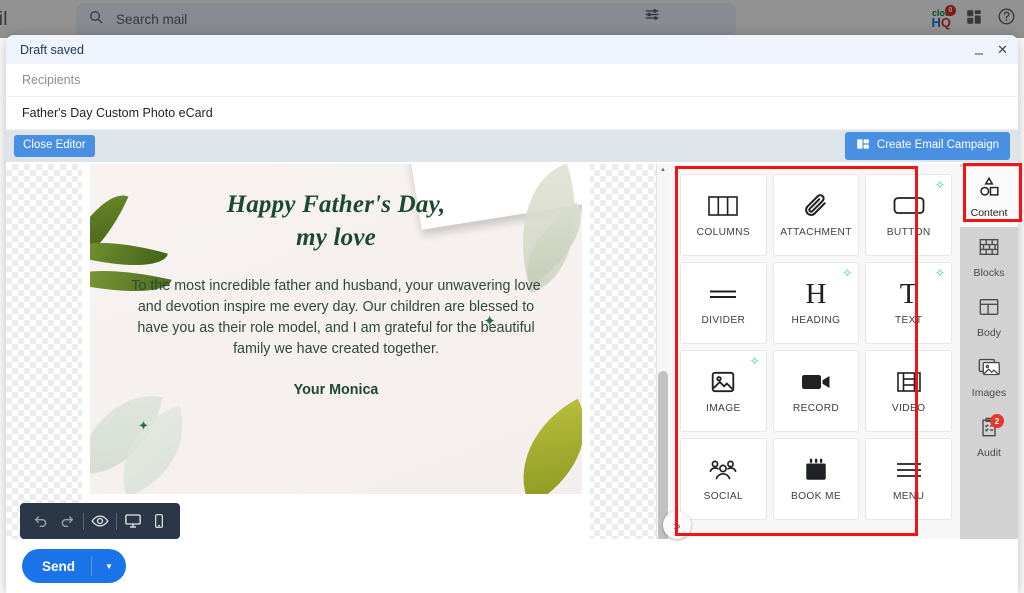  What do you see at coordinates (937, 145) in the screenshot?
I see `create-email-campaign-label: Create Email Campaign` at bounding box center [937, 145].